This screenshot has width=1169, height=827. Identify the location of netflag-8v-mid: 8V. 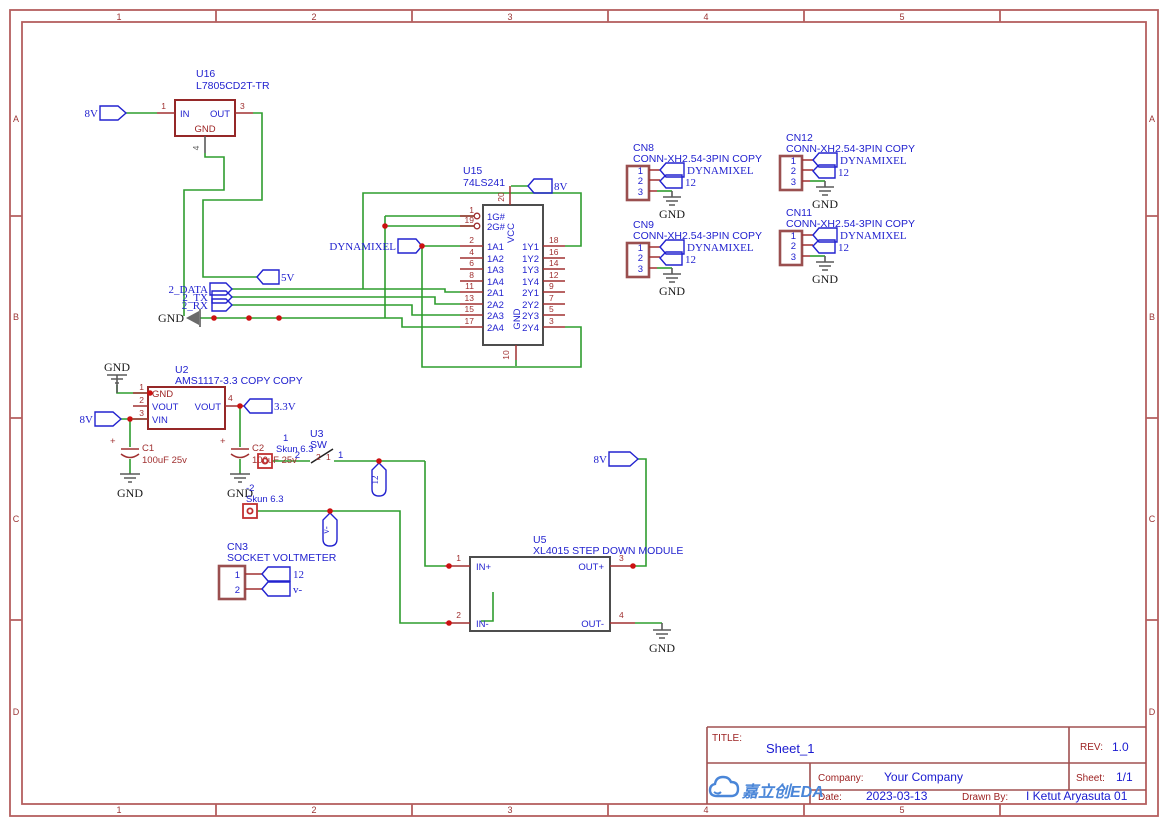
(617, 459).